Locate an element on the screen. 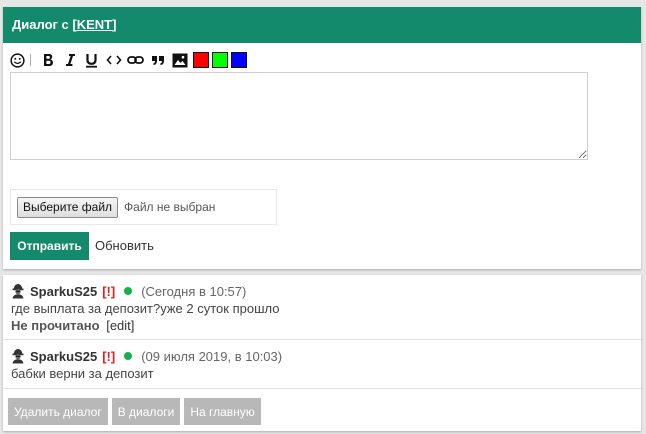  smile-icon is located at coordinates (17, 60).